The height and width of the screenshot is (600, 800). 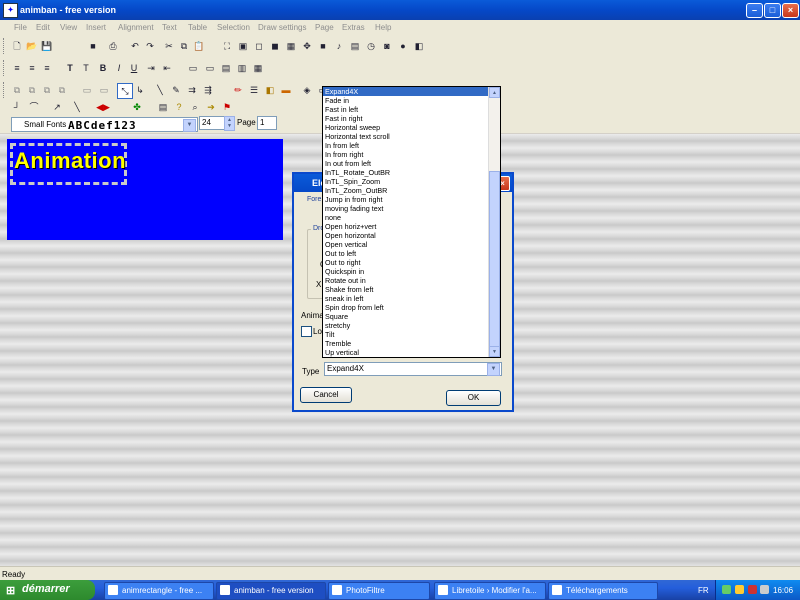 I want to click on font-size-field: 24, so click(x=212, y=123).